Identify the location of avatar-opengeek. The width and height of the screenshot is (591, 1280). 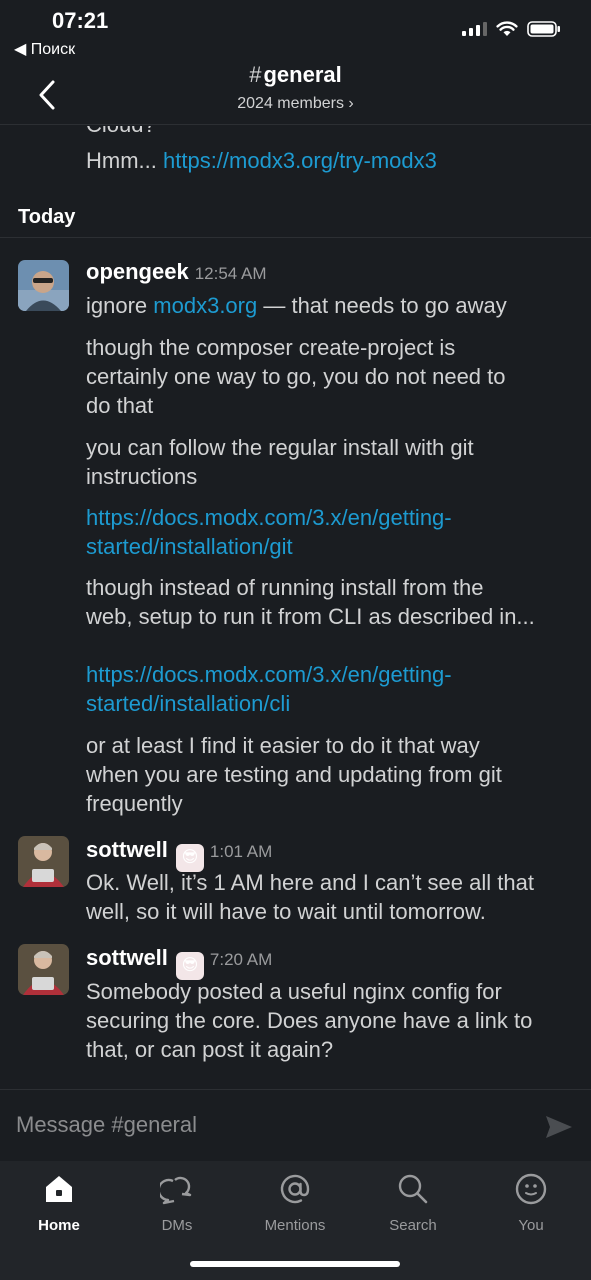
(43, 285).